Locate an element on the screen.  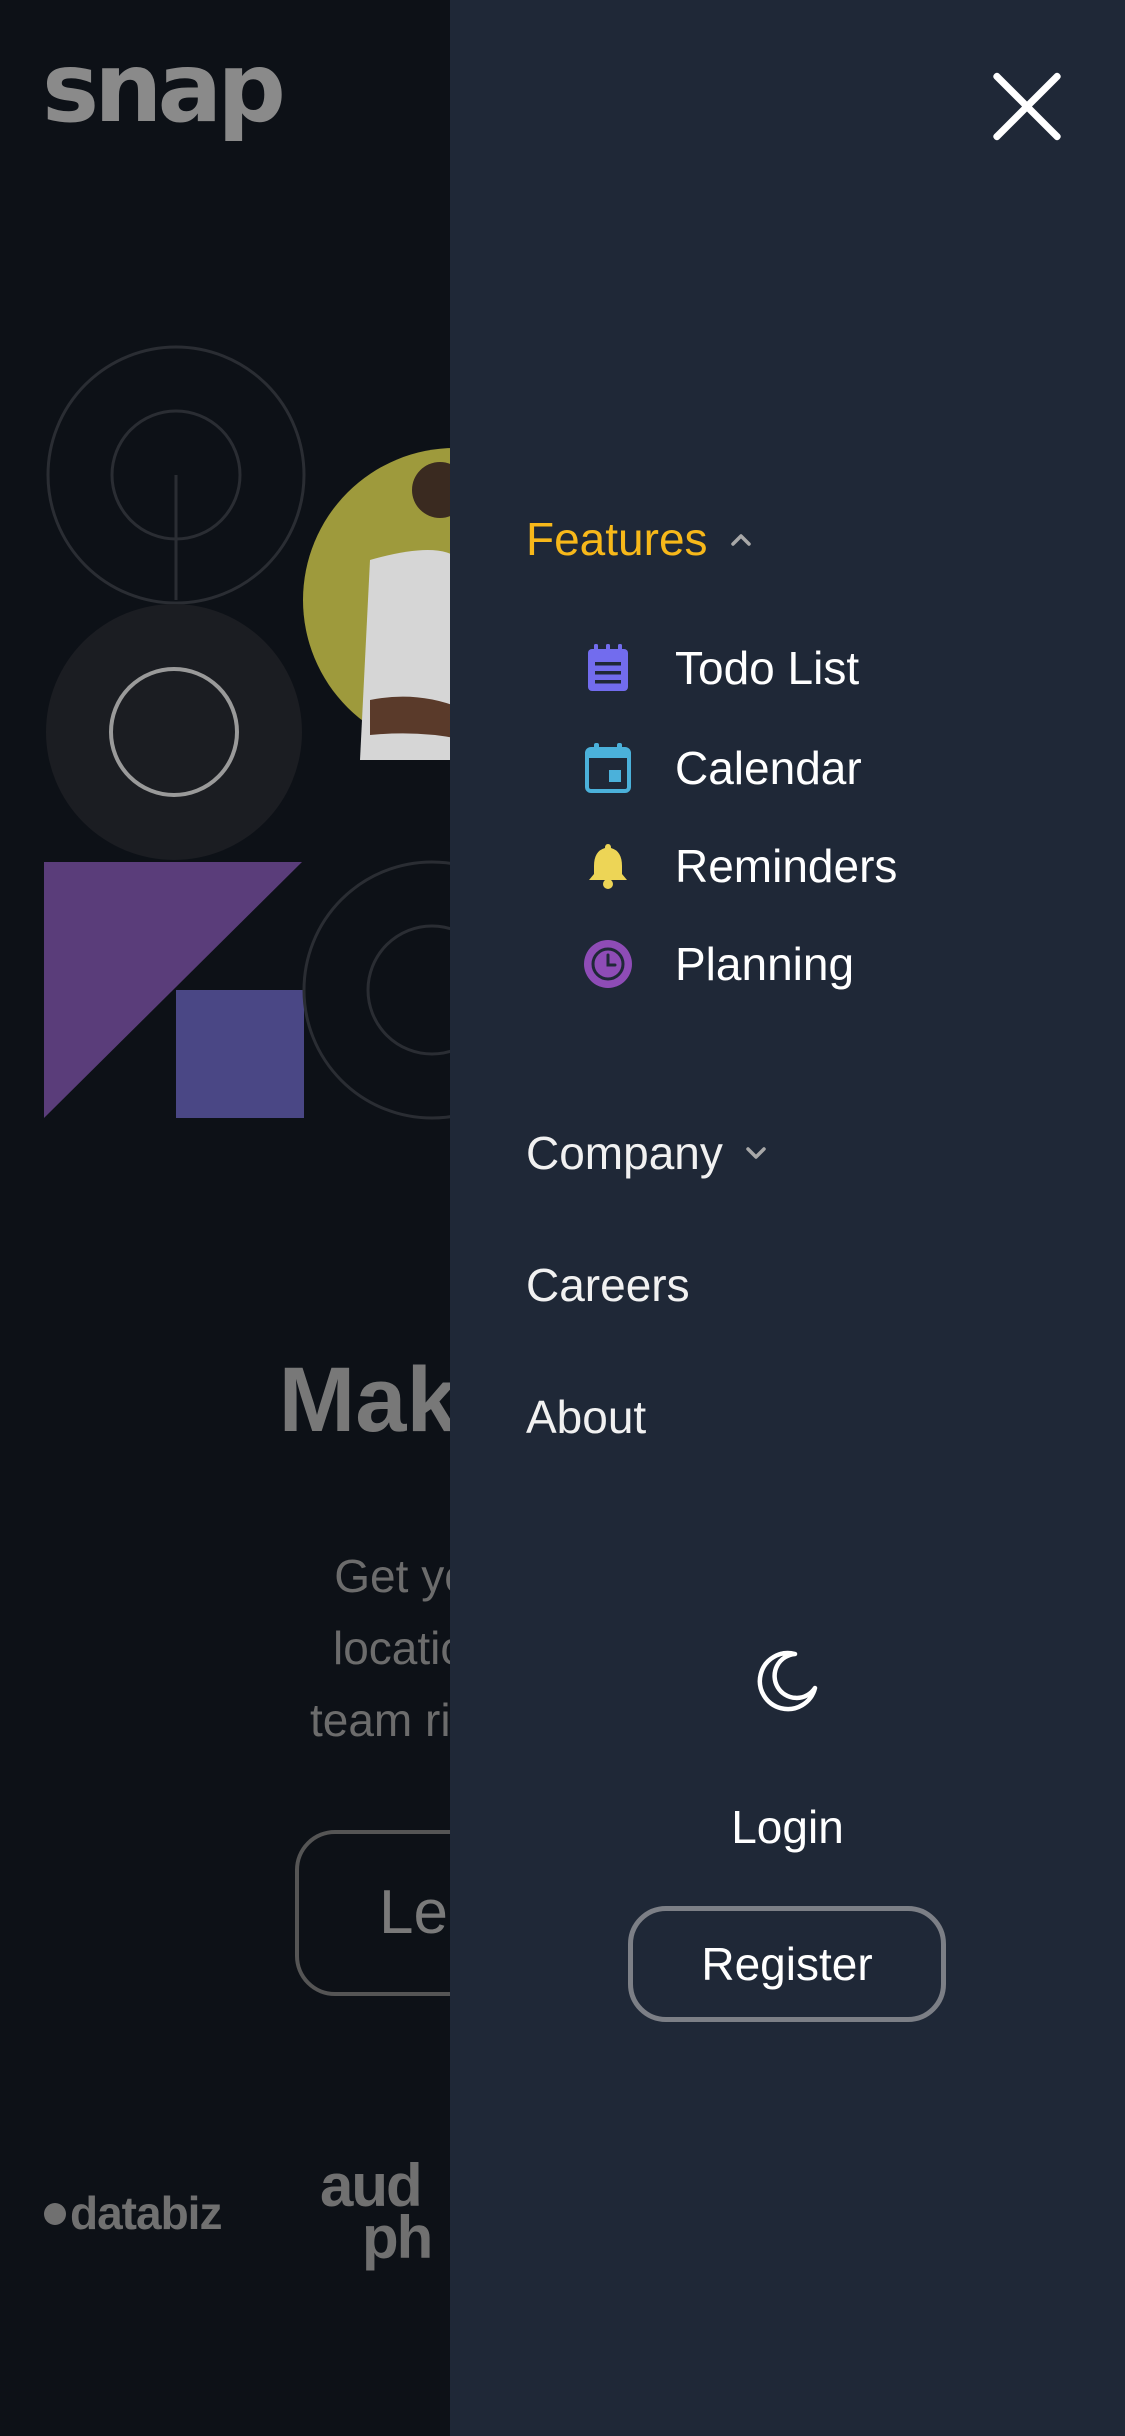
submenu-item-label: Calendar is located at coordinates (768, 768).